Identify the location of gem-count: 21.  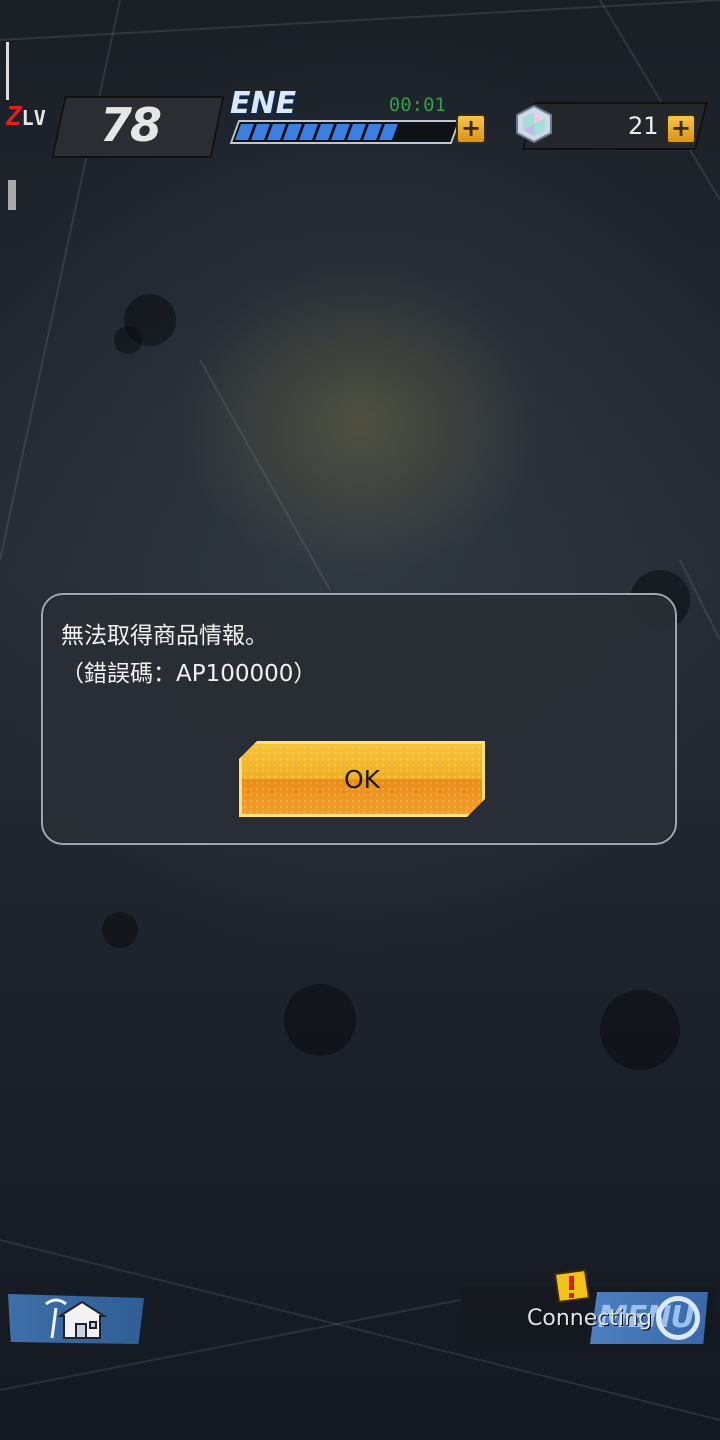
(643, 126).